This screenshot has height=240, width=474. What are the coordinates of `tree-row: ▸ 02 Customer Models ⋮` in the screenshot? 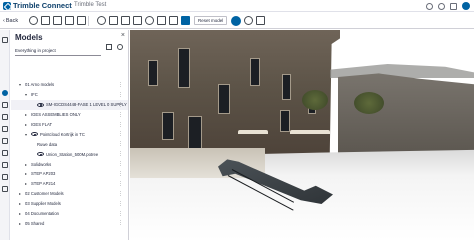 It's located at (69, 194).